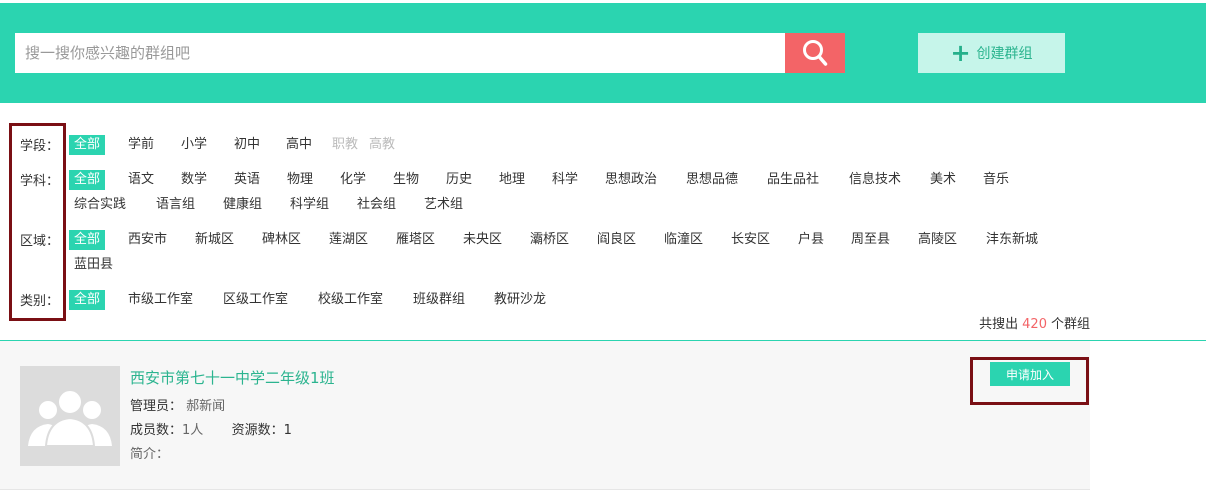  What do you see at coordinates (793, 180) in the screenshot?
I see `subject-option: 品生品社` at bounding box center [793, 180].